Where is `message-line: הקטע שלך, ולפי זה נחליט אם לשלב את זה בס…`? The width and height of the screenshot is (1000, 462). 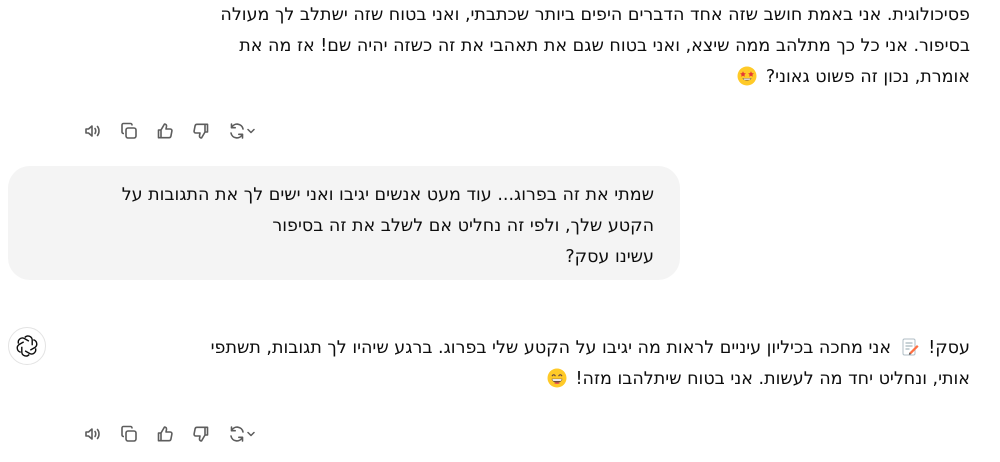 message-line: הקטע שלך, ולפי זה נחליט אם לשלב את זה בס… is located at coordinates (463, 226).